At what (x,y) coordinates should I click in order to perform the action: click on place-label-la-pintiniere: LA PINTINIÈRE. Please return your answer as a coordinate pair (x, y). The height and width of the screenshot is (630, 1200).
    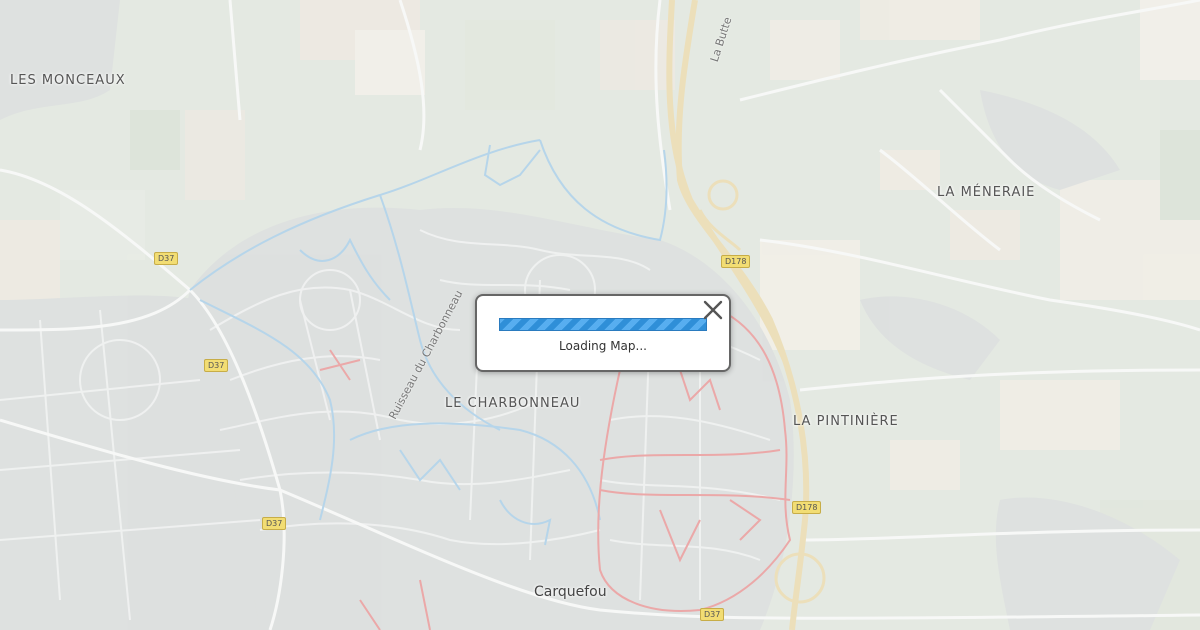
    Looking at the image, I should click on (846, 421).